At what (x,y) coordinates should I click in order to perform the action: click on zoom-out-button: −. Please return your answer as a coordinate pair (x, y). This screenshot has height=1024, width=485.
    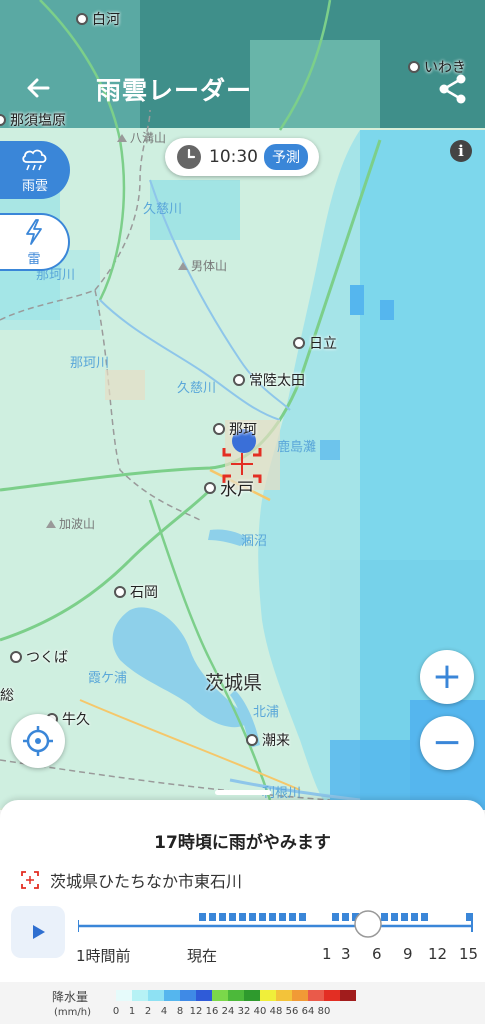
    Looking at the image, I should click on (447, 743).